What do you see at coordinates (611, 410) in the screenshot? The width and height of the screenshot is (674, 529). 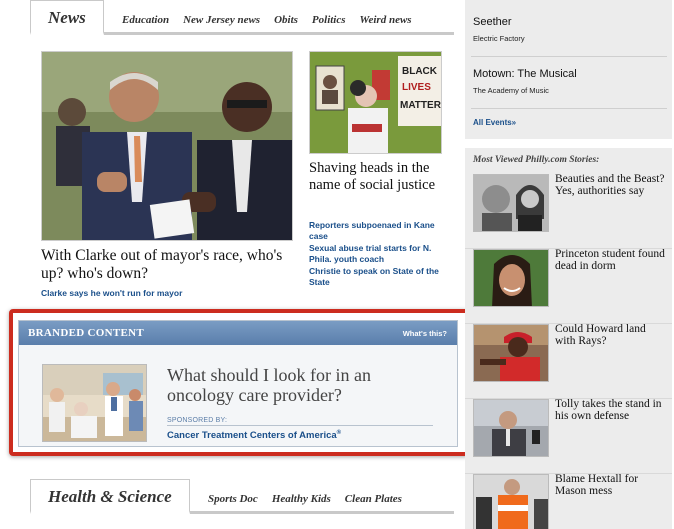 I see `most-viewed-headline: Tolly takes the stand in his own defense` at bounding box center [611, 410].